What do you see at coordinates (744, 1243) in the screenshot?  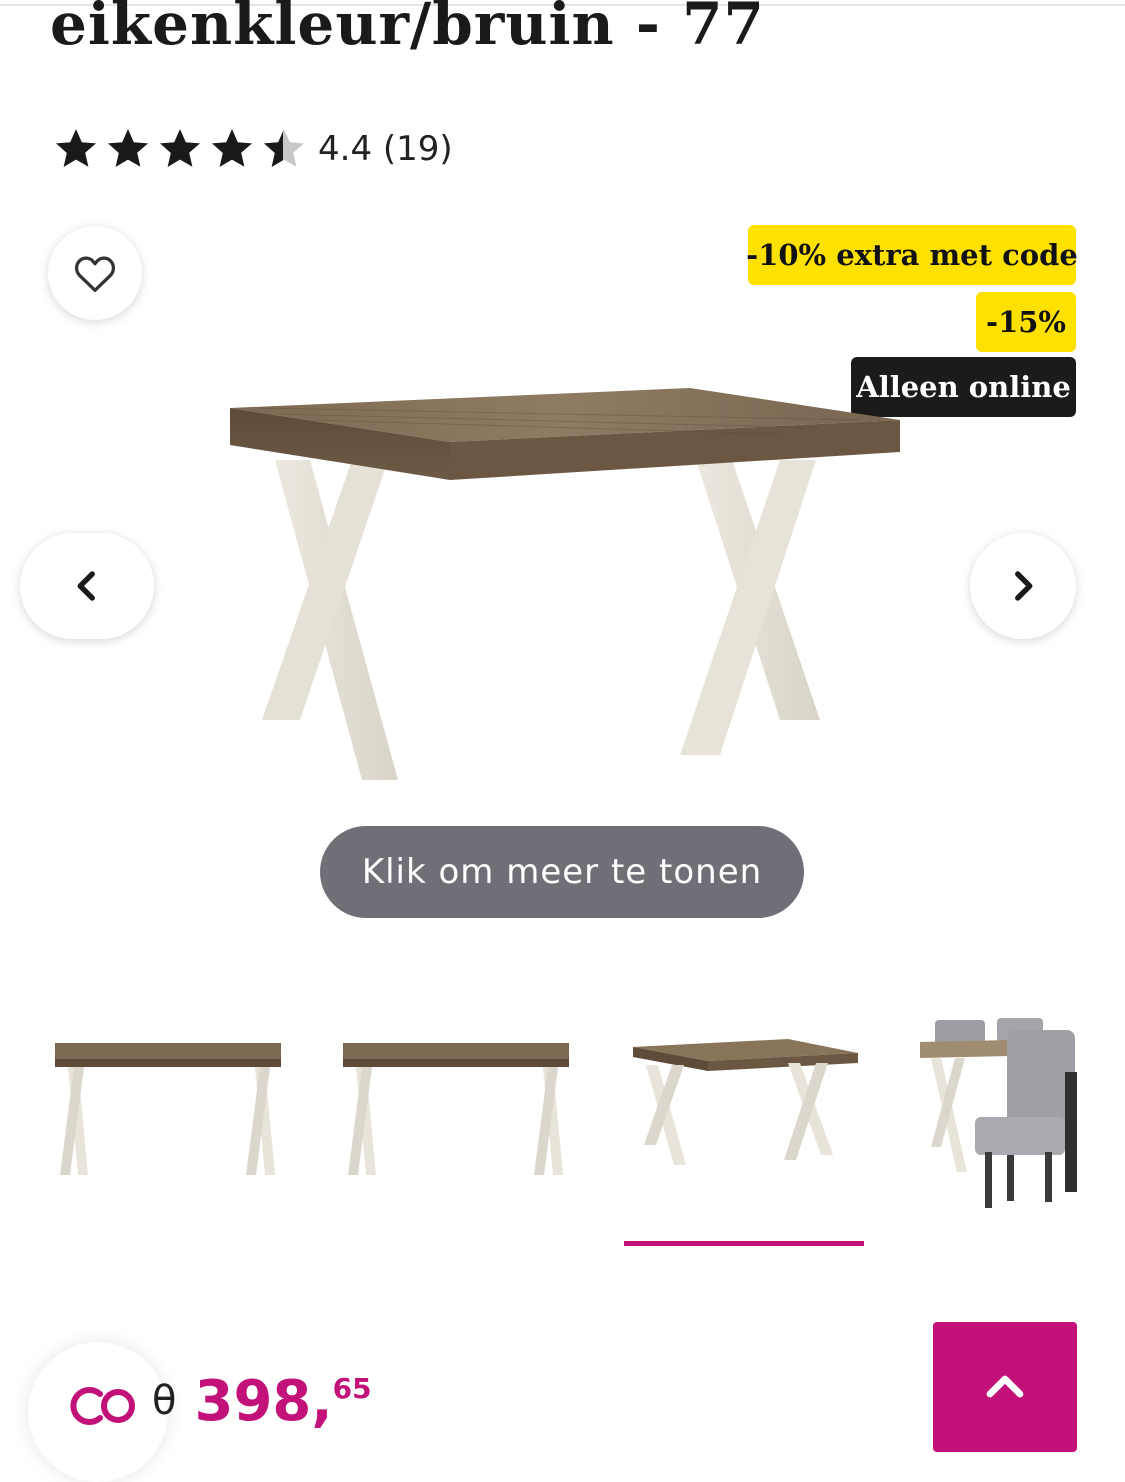 I see `active-thumbnail-indicator` at bounding box center [744, 1243].